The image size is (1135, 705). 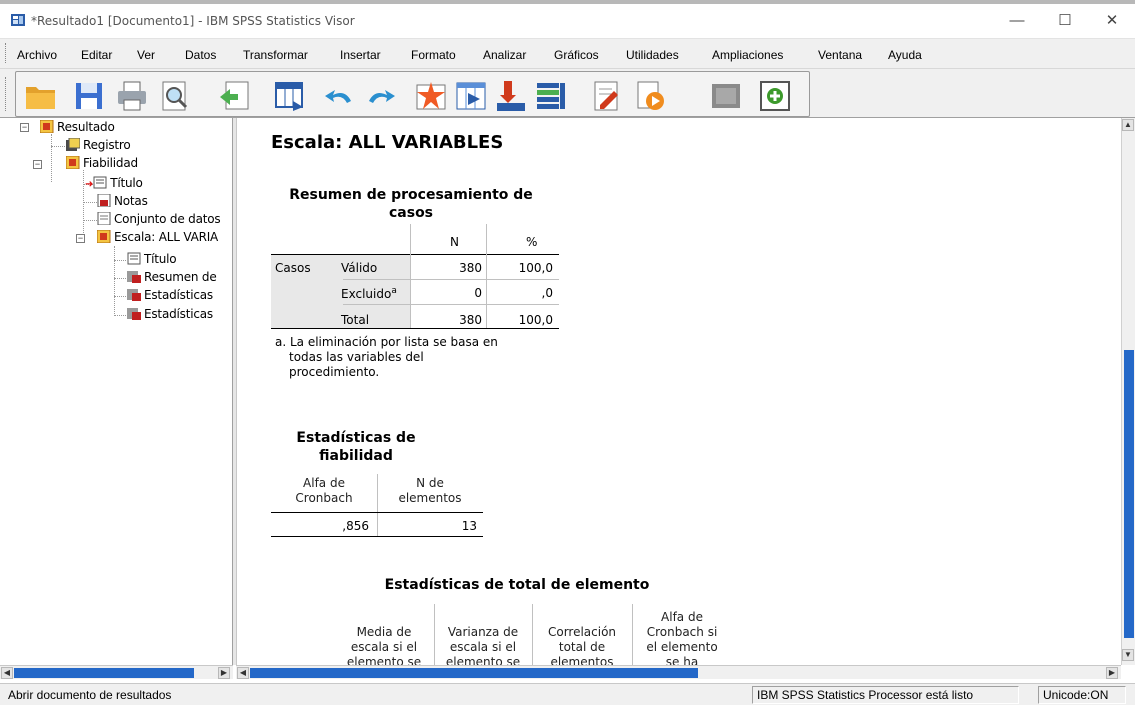 What do you see at coordinates (104, 218) in the screenshot?
I see `dataset-icon` at bounding box center [104, 218].